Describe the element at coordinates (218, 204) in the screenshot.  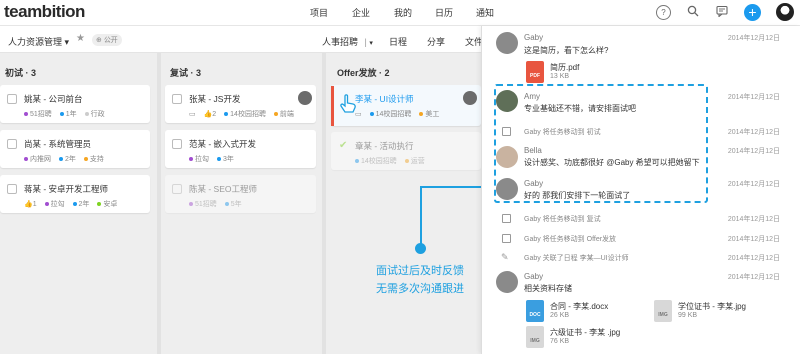
I see `task-tags: 51招聘 5年` at that location.